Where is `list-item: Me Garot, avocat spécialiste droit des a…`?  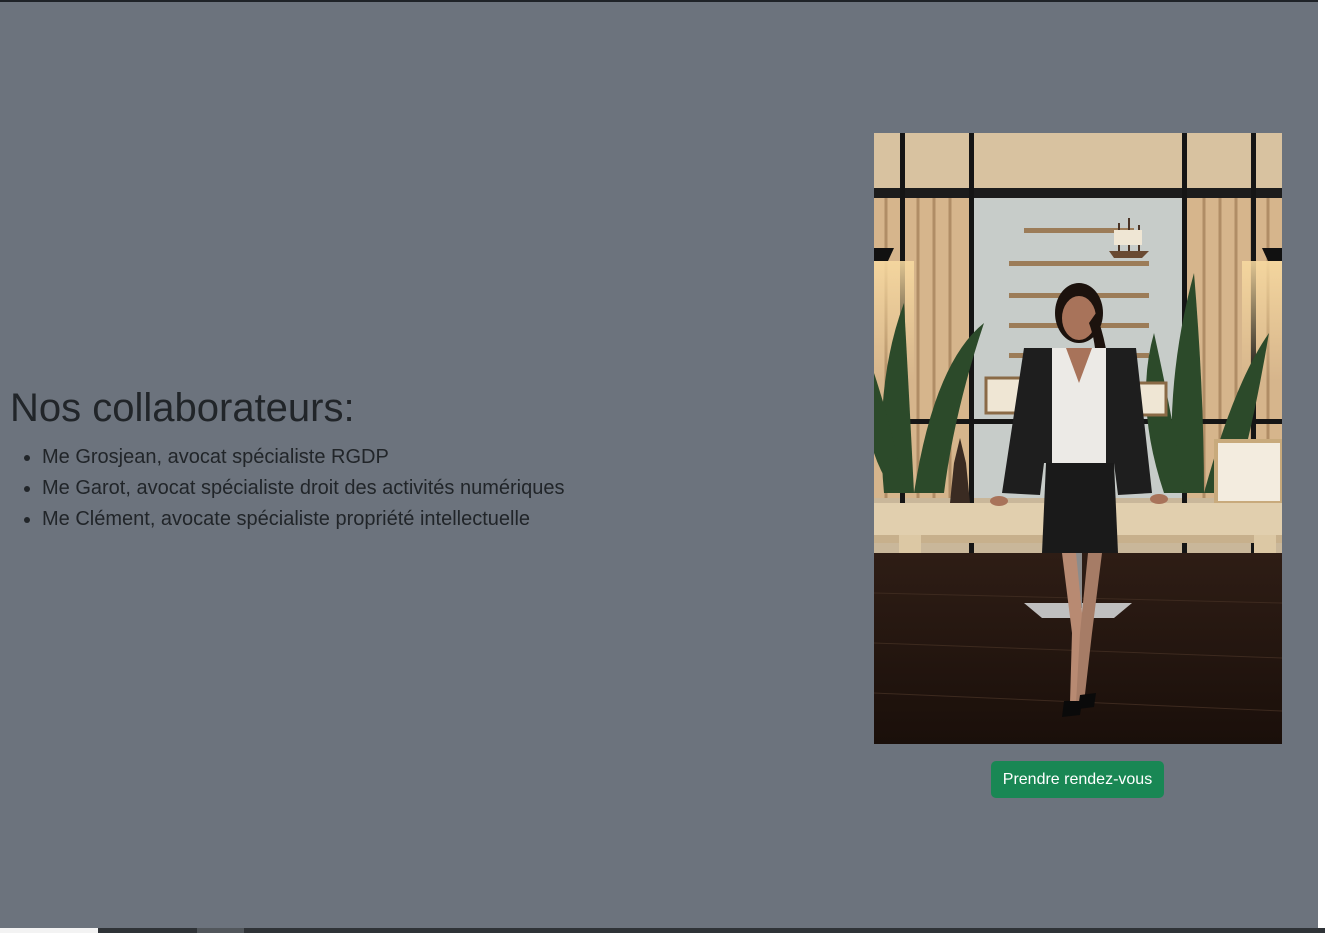 list-item: Me Garot, avocat spécialiste droit des a… is located at coordinates (303, 488).